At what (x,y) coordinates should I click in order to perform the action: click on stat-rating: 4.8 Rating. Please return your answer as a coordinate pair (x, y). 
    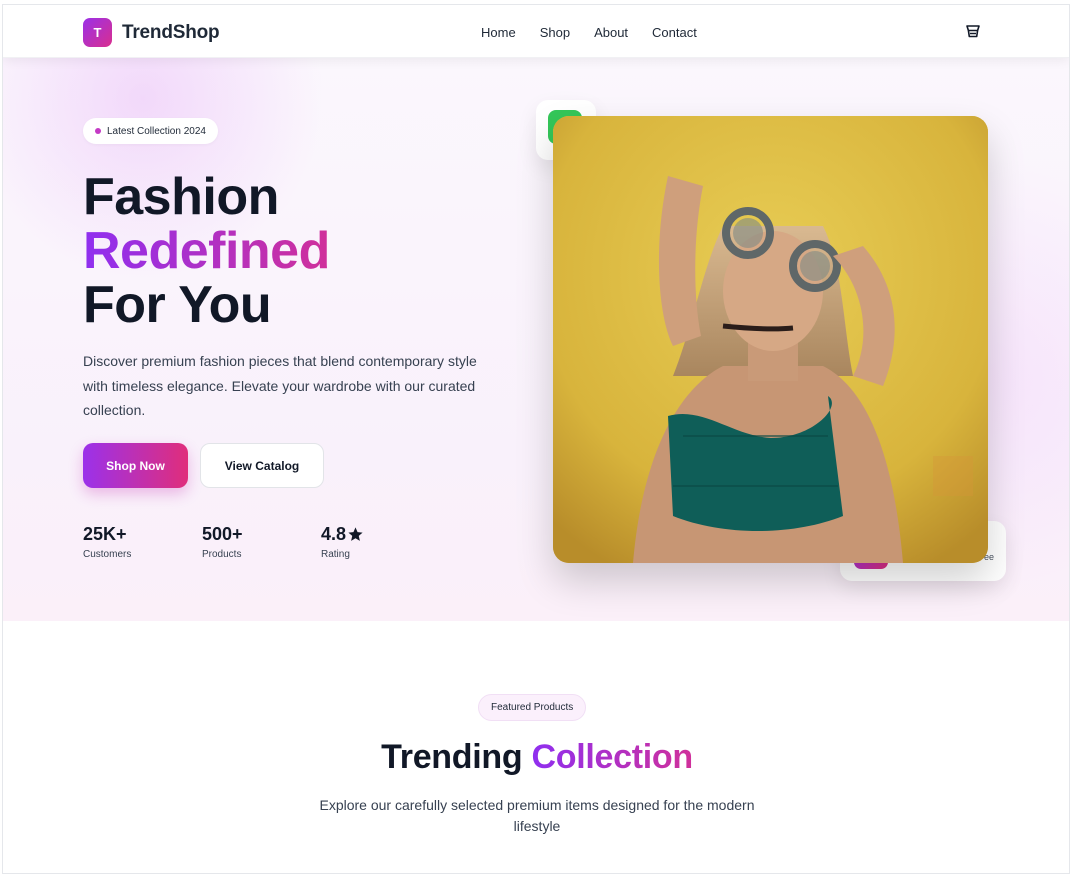
    Looking at the image, I should click on (371, 542).